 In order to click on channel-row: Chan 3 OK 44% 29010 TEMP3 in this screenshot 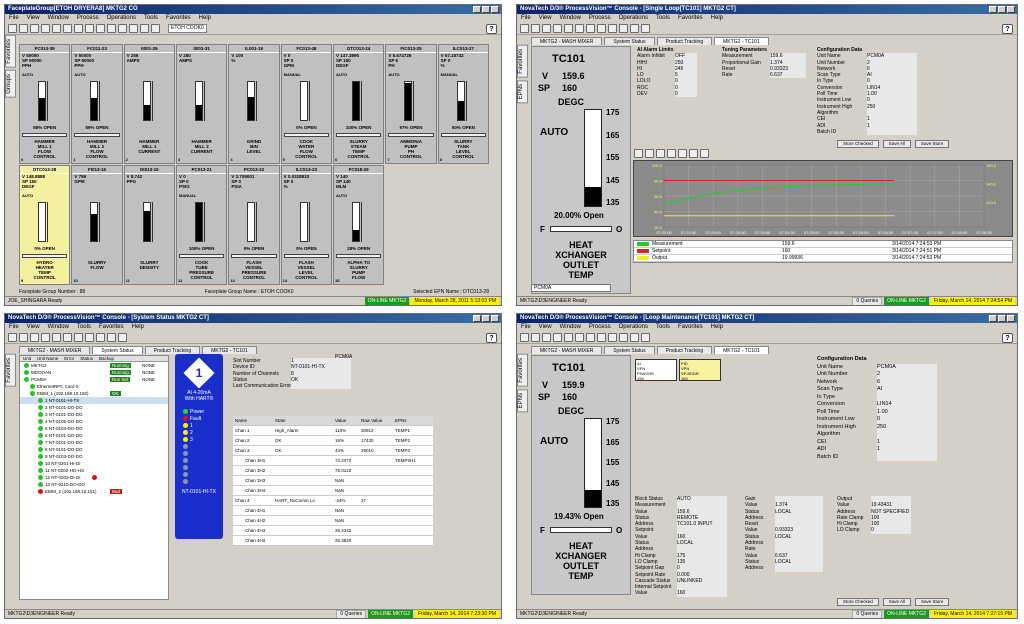, I will do `click(333, 451)`.